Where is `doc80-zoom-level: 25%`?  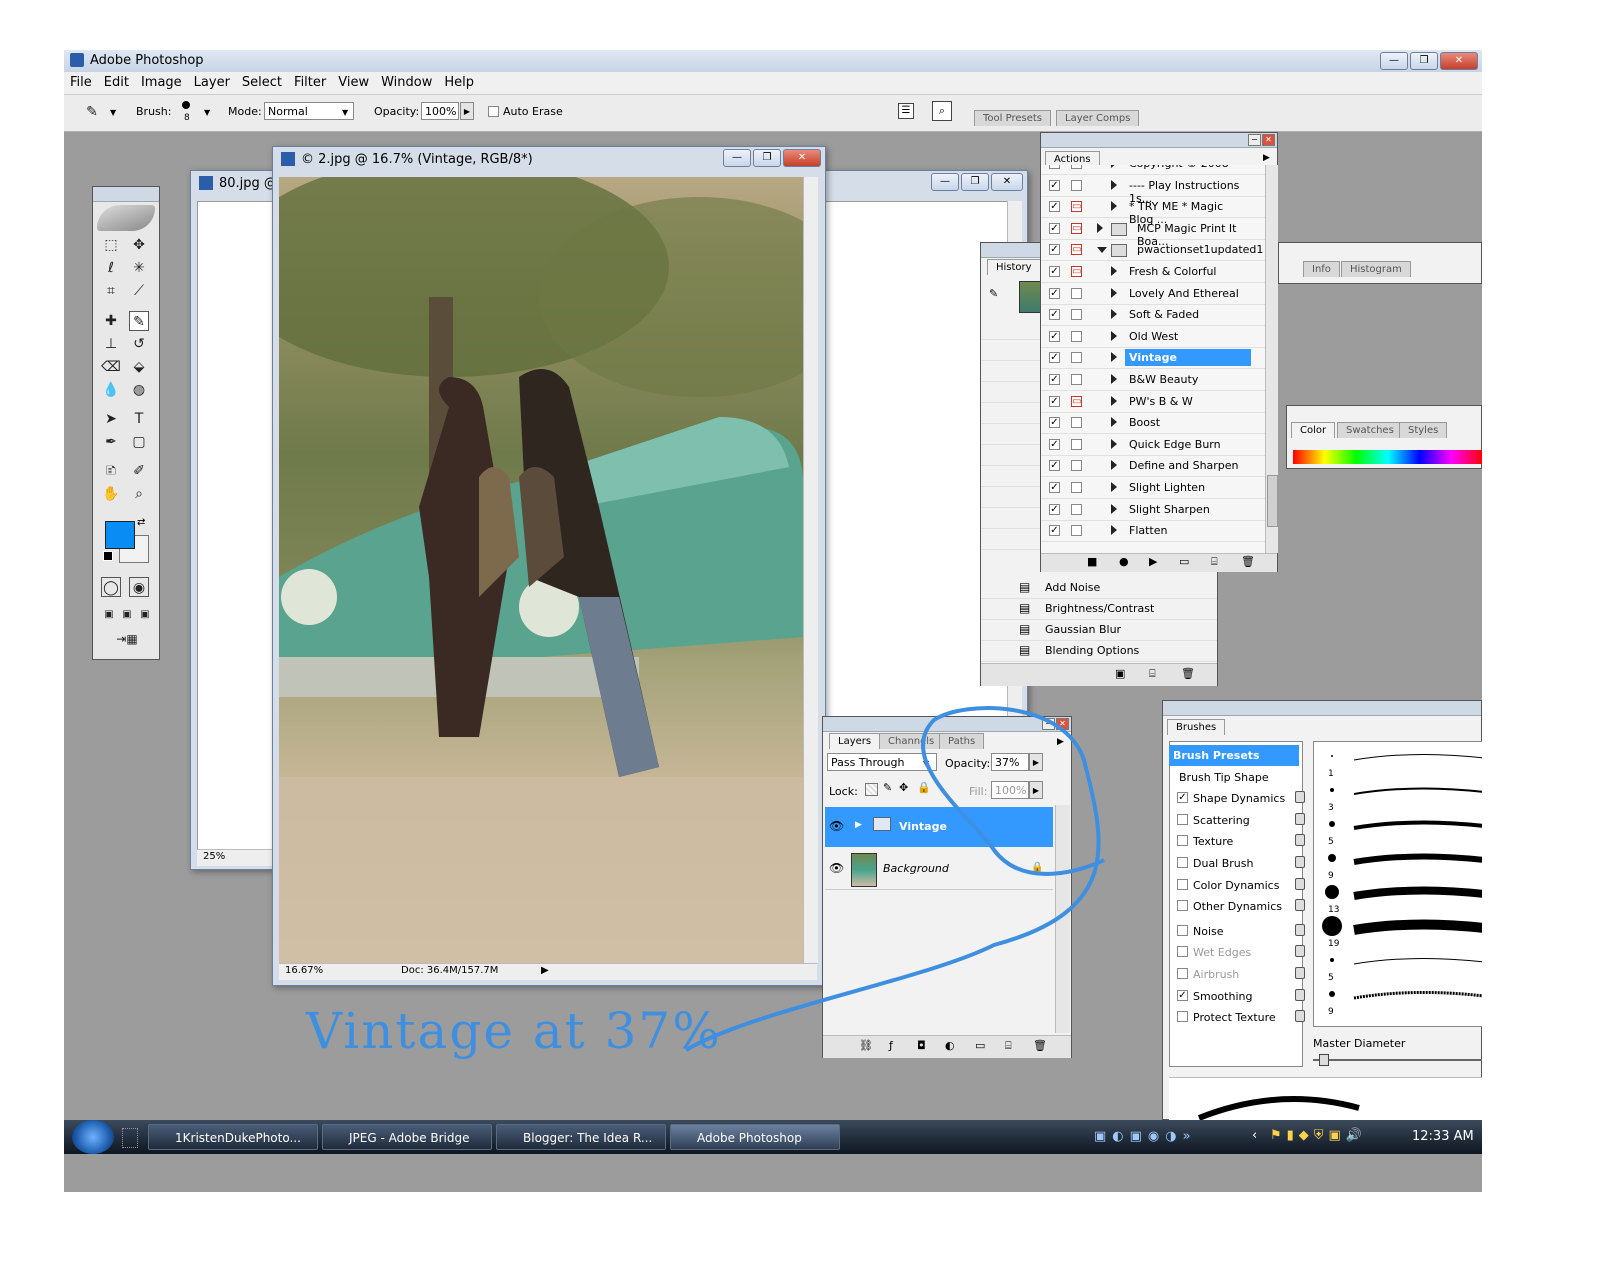 doc80-zoom-level: 25% is located at coordinates (214, 856).